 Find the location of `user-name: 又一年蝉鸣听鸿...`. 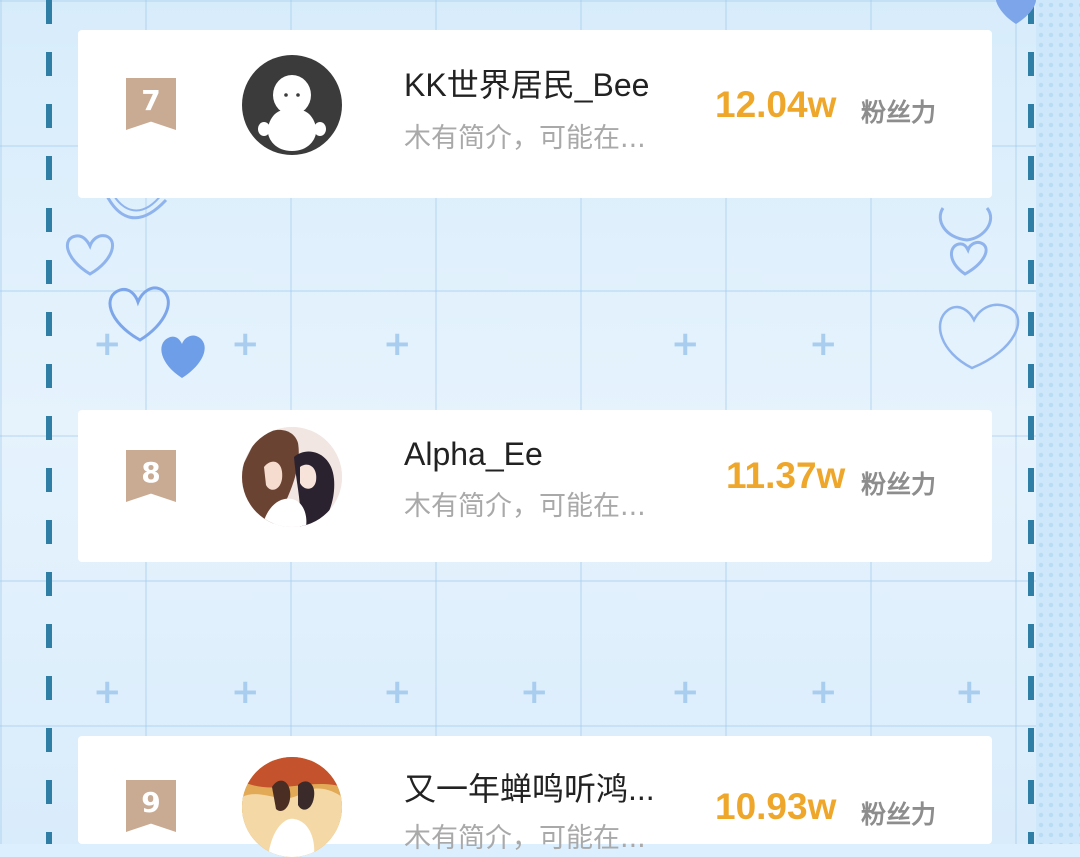

user-name: 又一年蝉鸣听鸿... is located at coordinates (529, 787).